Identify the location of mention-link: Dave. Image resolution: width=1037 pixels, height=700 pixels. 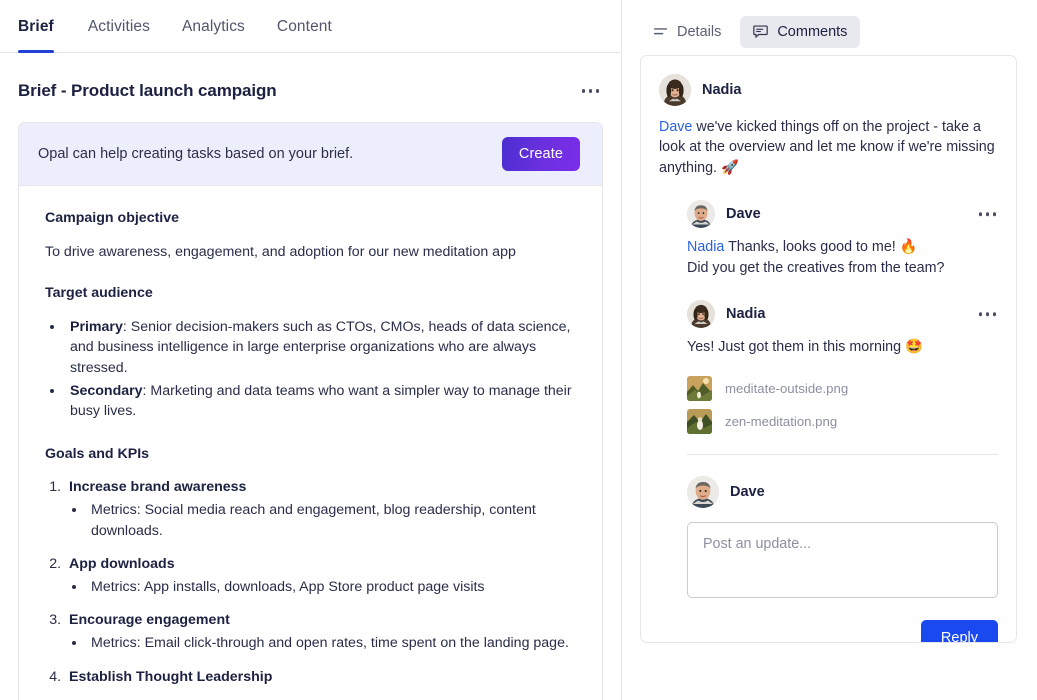
(675, 127).